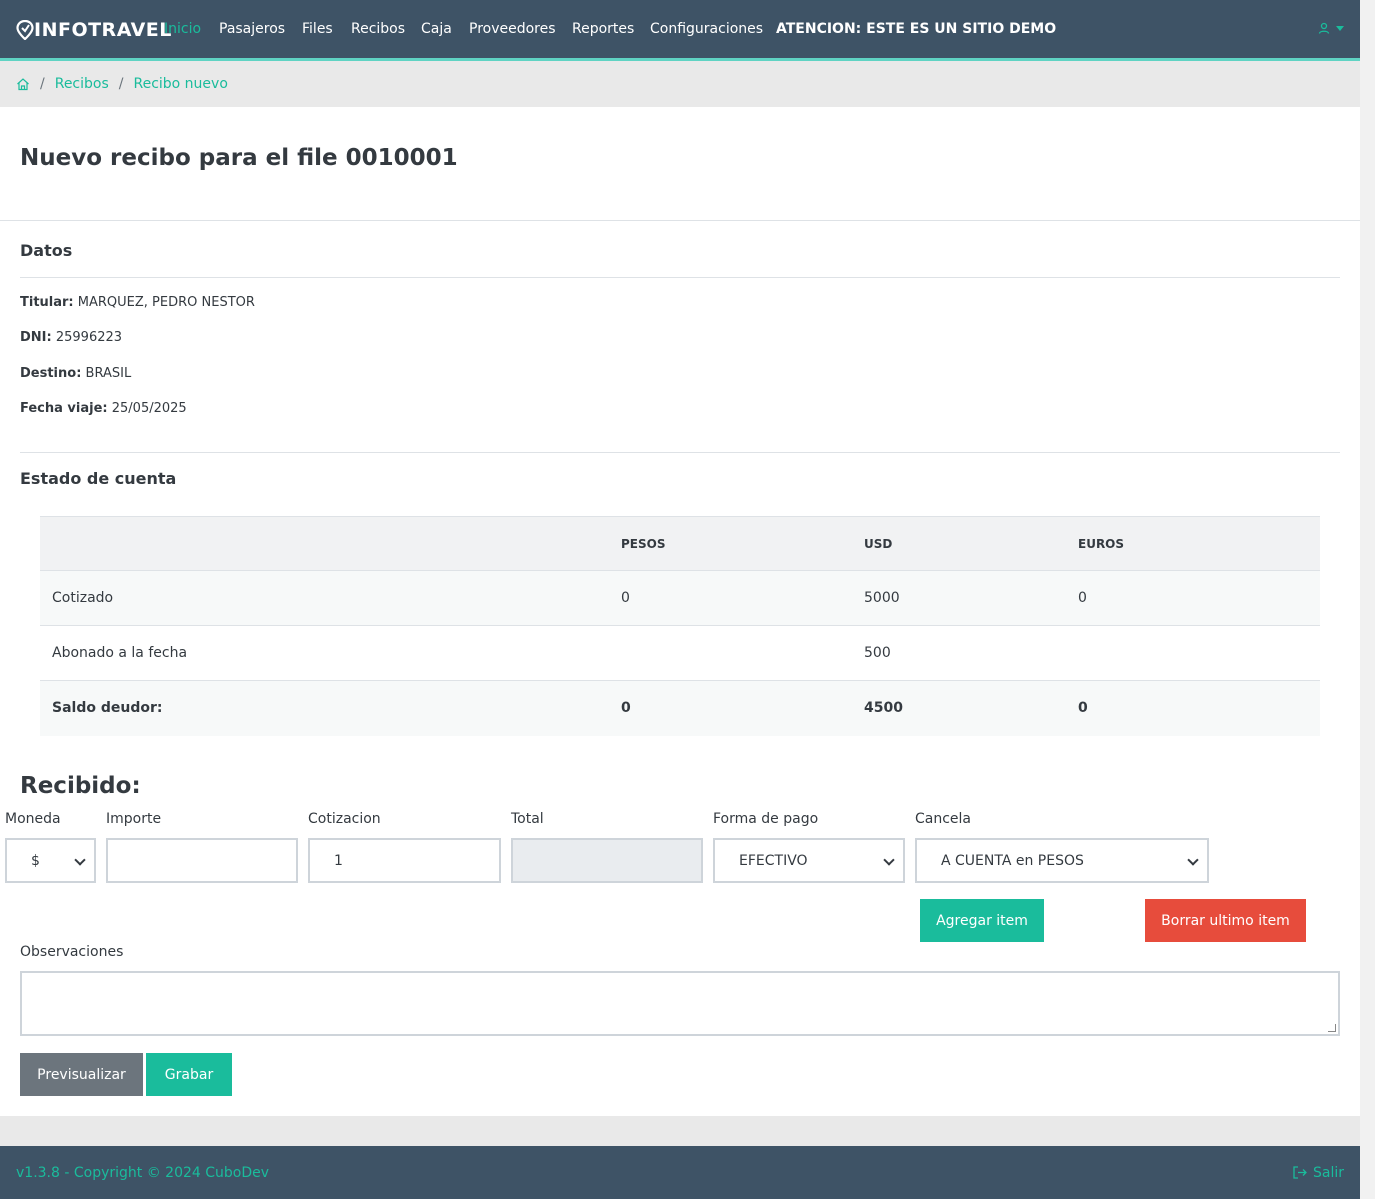 The height and width of the screenshot is (1199, 1375). What do you see at coordinates (436, 29) in the screenshot?
I see `nav-caja: Caja` at bounding box center [436, 29].